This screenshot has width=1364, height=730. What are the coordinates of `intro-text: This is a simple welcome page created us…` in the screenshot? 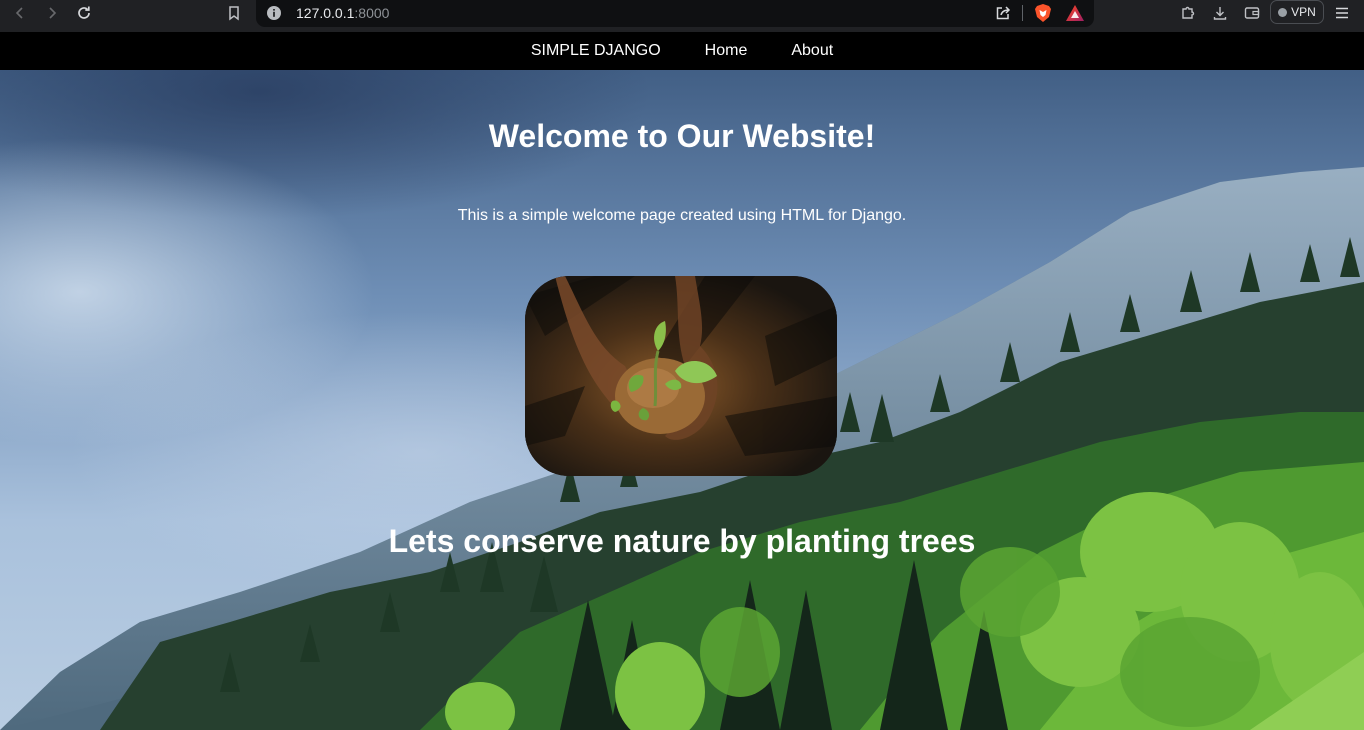 It's located at (682, 215).